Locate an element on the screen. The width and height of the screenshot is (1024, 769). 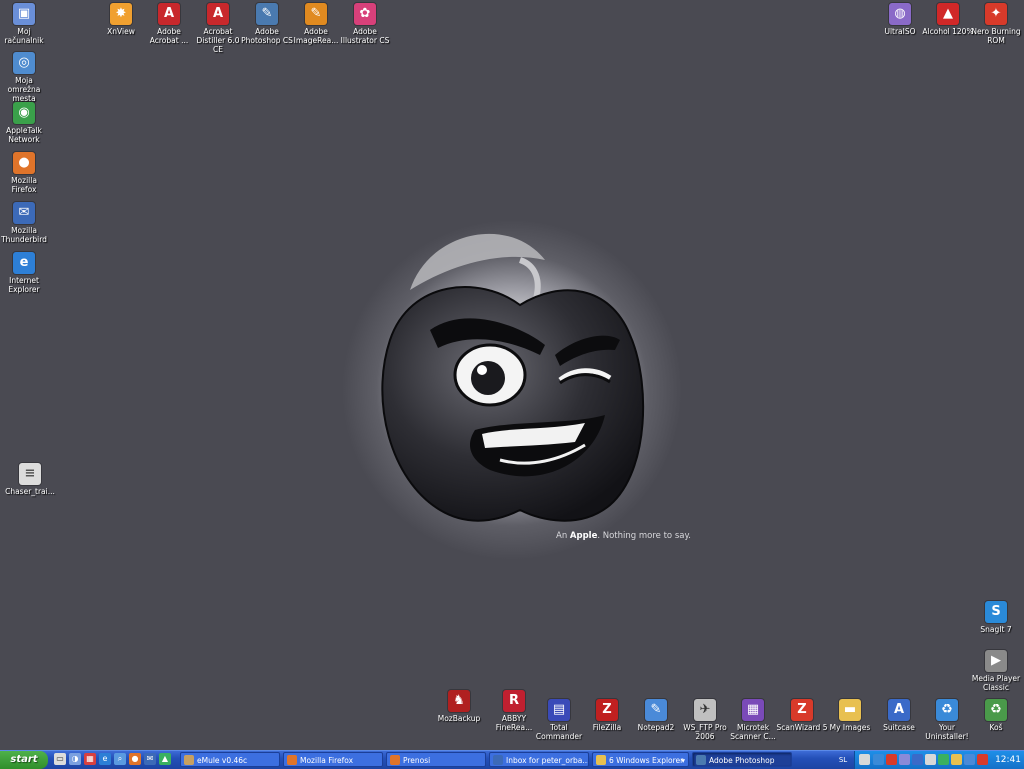
system-tray: 12:41 is located at coordinates (939, 760).